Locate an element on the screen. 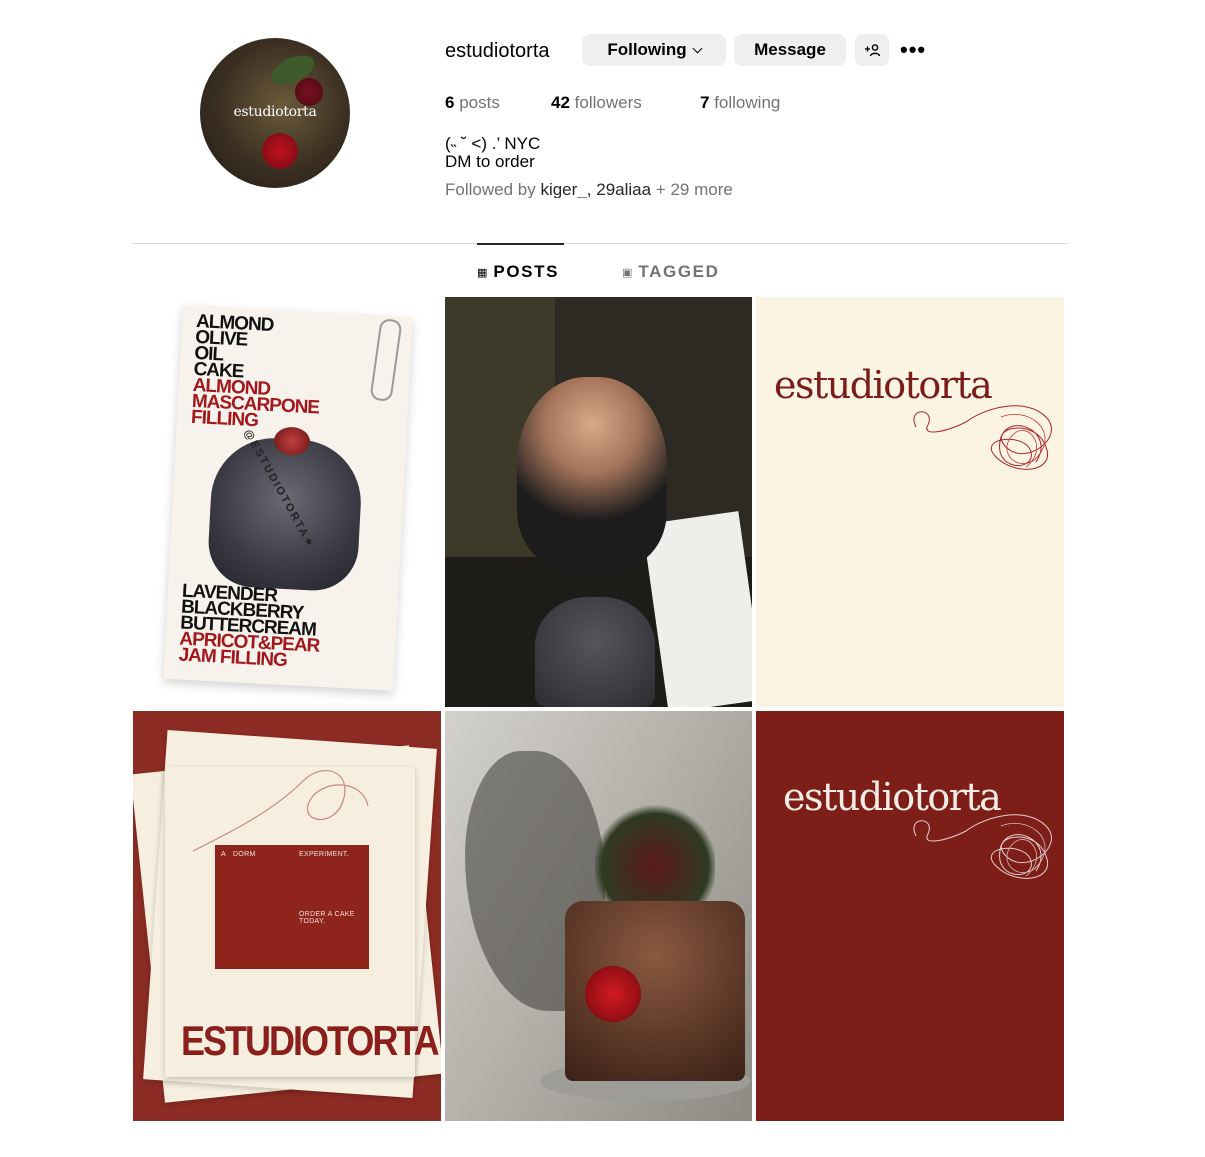 The image size is (1205, 1157). flyer-text-dorm: DORM is located at coordinates (244, 854).